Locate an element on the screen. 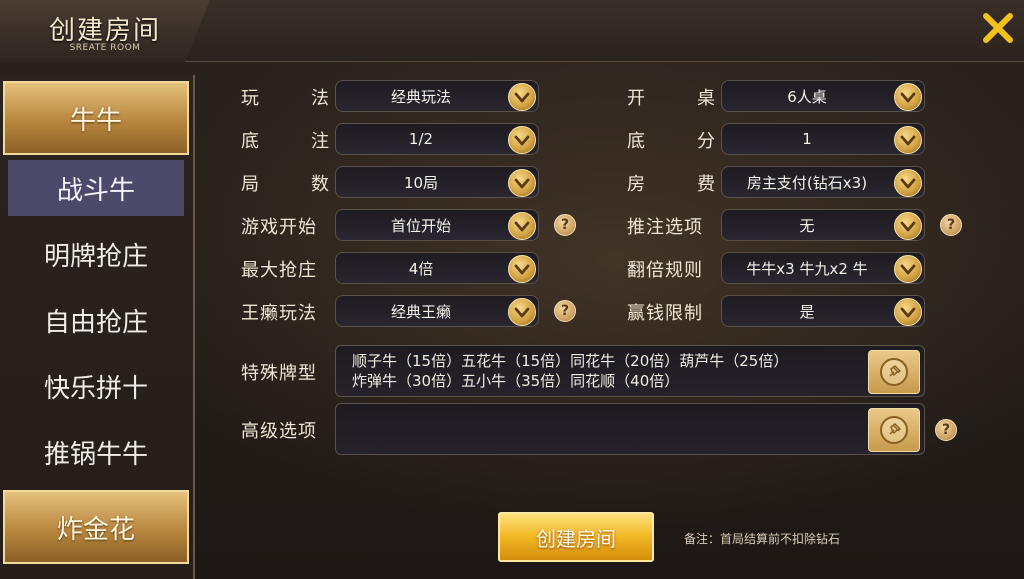 The image size is (1024, 579). select-youxi-kaishi: 首位开始 is located at coordinates (437, 225).